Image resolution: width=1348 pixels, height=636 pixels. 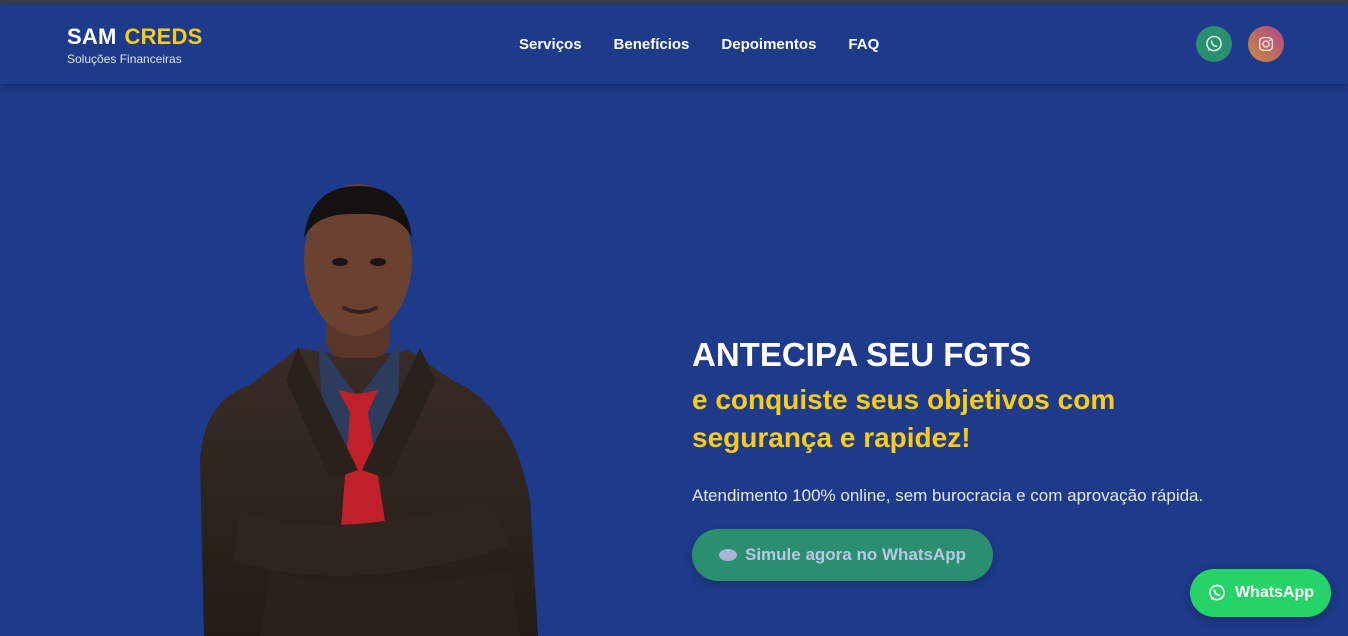 I want to click on brand-title: SAM CREDS, so click(x=135, y=37).